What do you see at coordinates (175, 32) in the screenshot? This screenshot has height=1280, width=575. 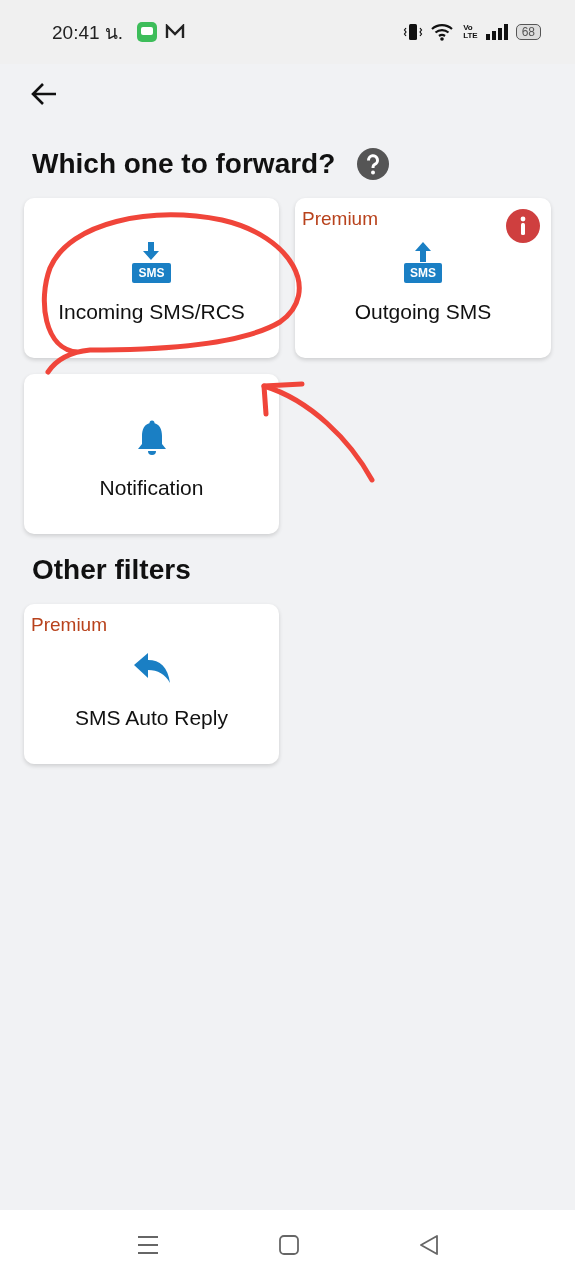 I see `mail-icon` at bounding box center [175, 32].